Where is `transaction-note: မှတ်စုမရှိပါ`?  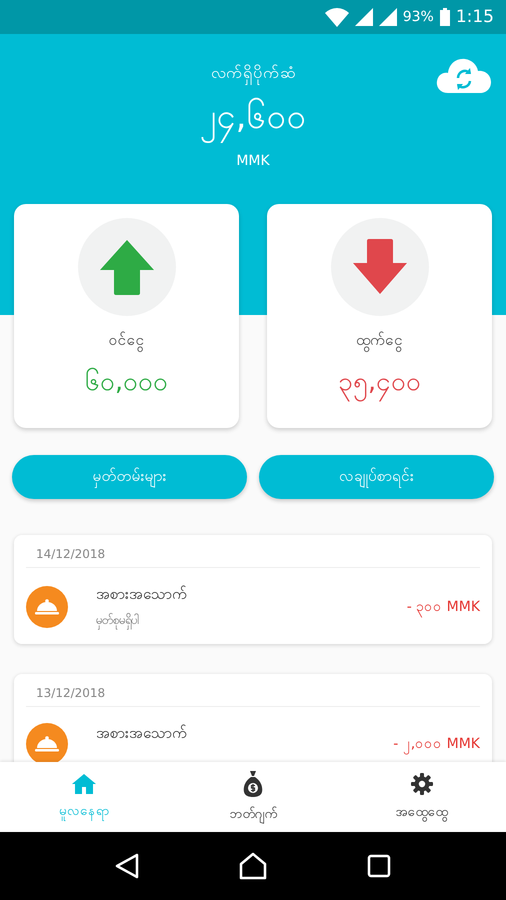
transaction-note: မှတ်စုမရှိပါ is located at coordinates (251, 621).